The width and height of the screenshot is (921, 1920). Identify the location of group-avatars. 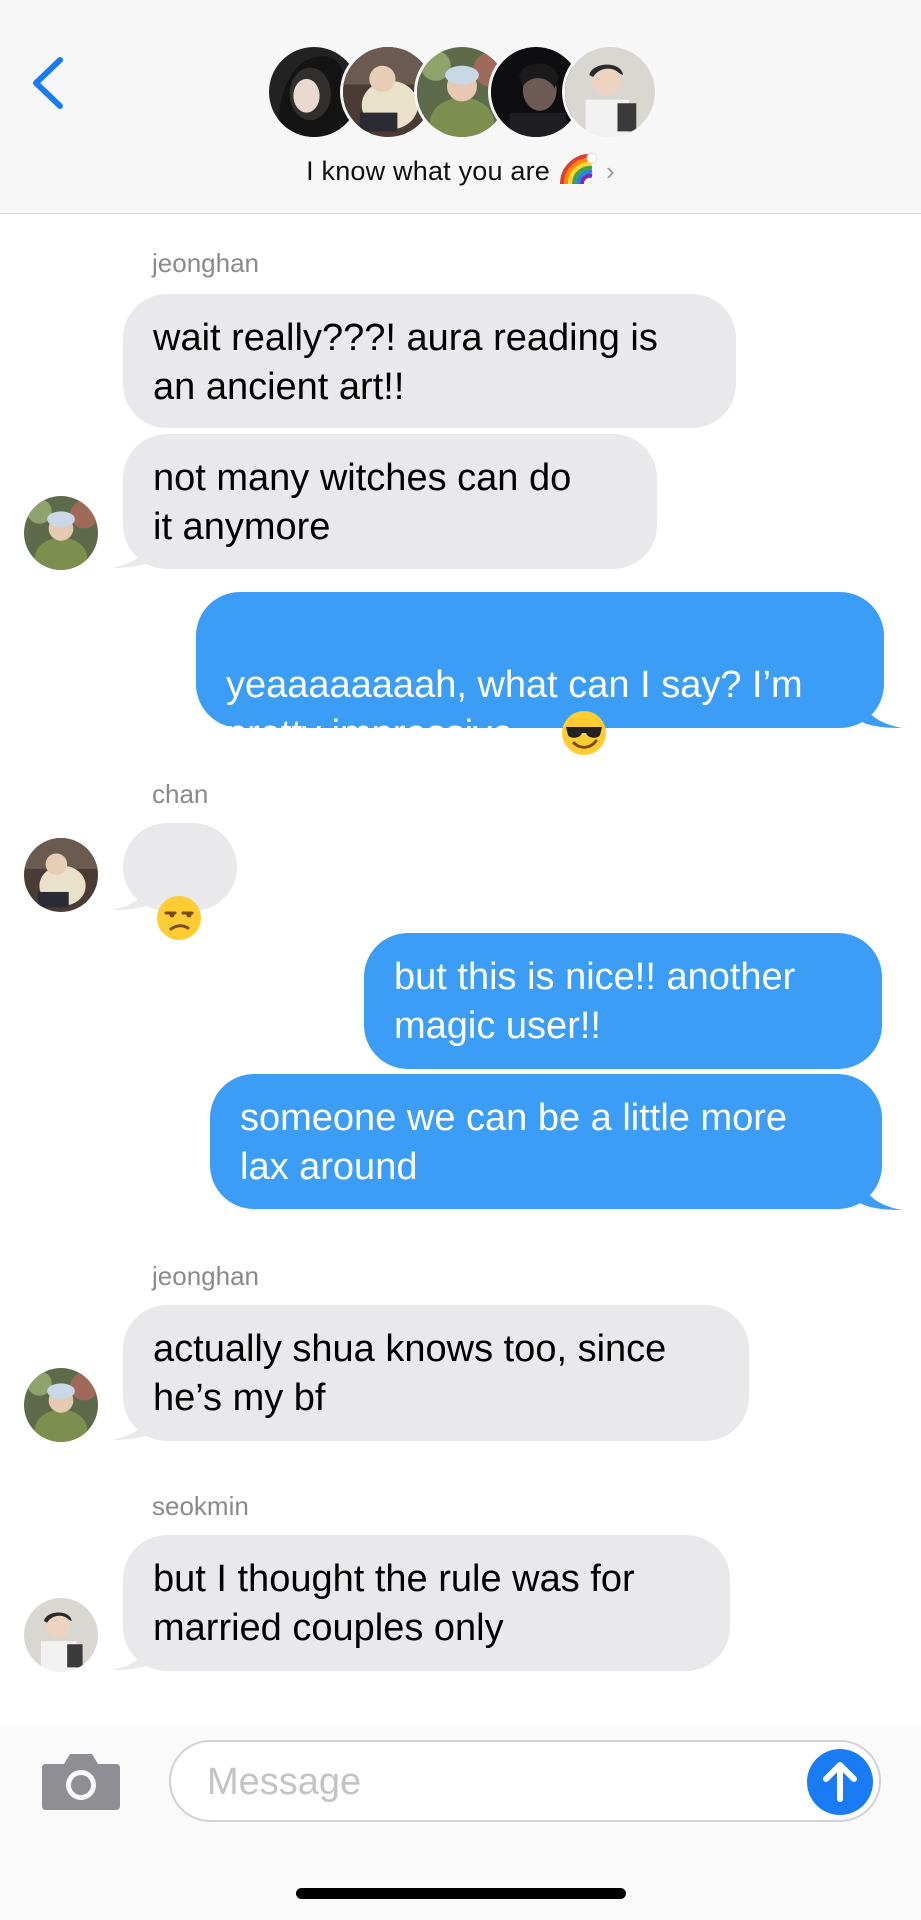
(462, 92).